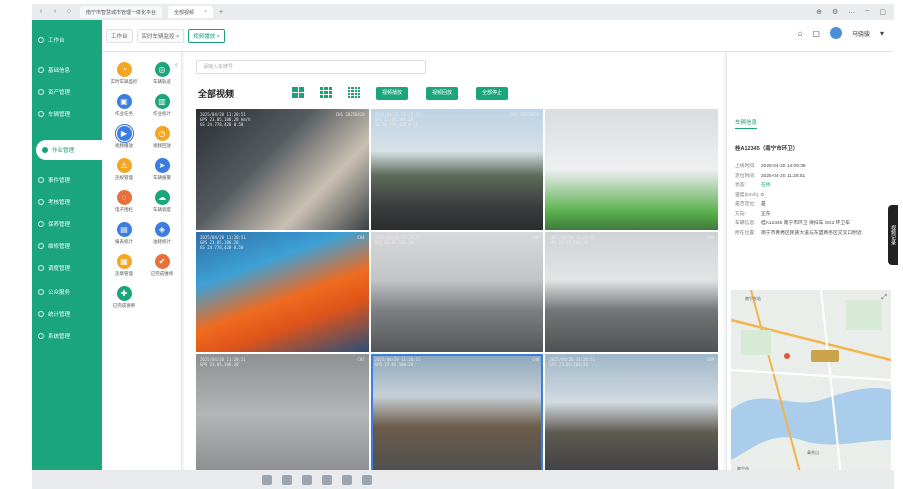 The height and width of the screenshot is (489, 903). What do you see at coordinates (124, 293) in the screenshot?
I see `submenu-icon: ✚` at bounding box center [124, 293].